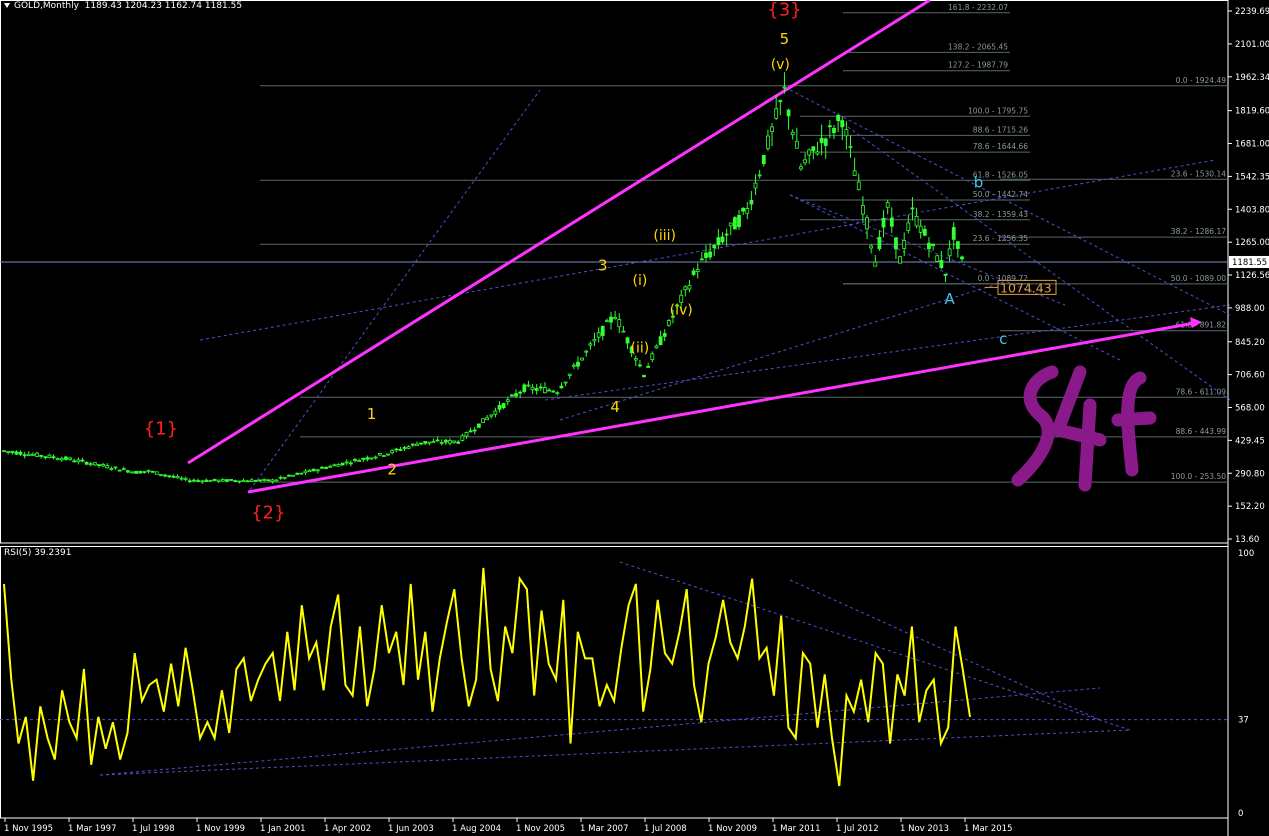 The width and height of the screenshot is (1269, 836). What do you see at coordinates (1198, 173) in the screenshot?
I see `fib-level-label: 23.6 - 1530.14` at bounding box center [1198, 173].